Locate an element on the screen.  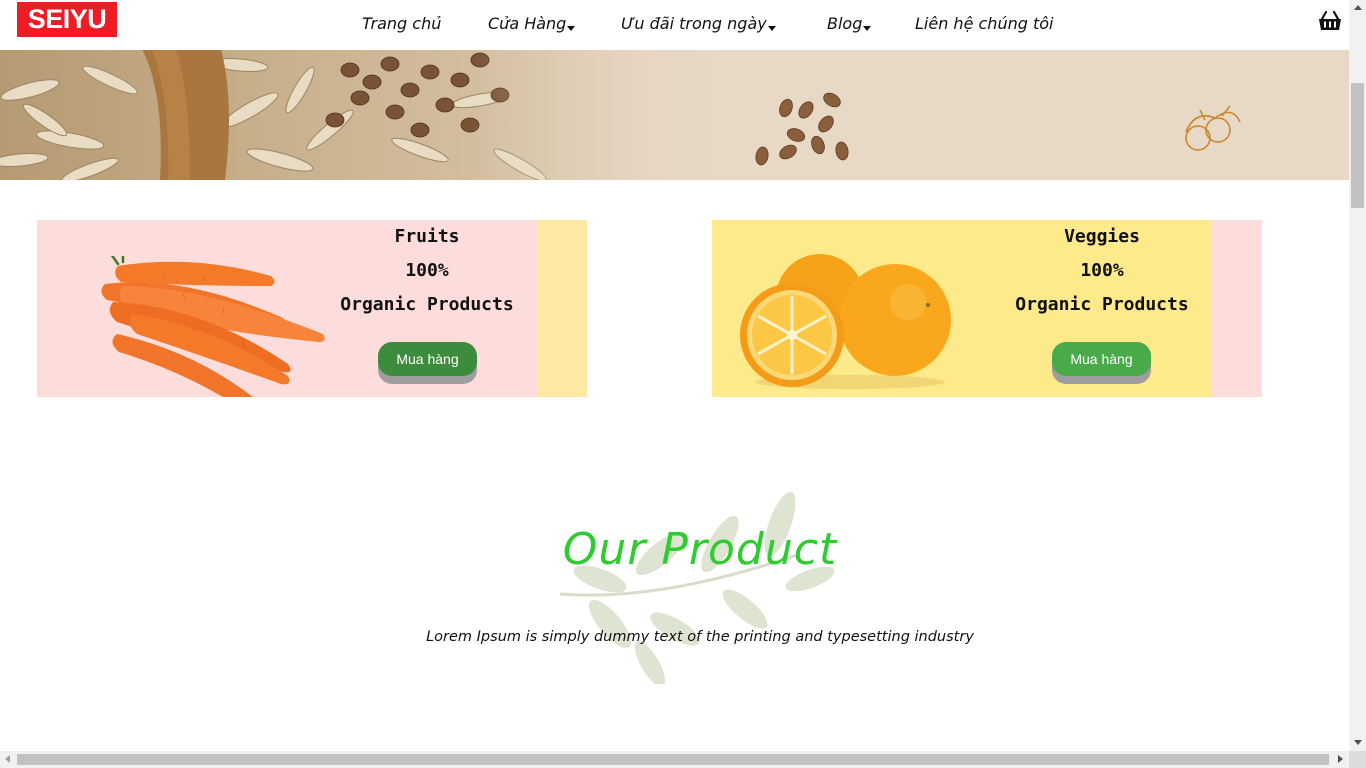
nav-item-label: Trang chủ is located at coordinates (402, 23).